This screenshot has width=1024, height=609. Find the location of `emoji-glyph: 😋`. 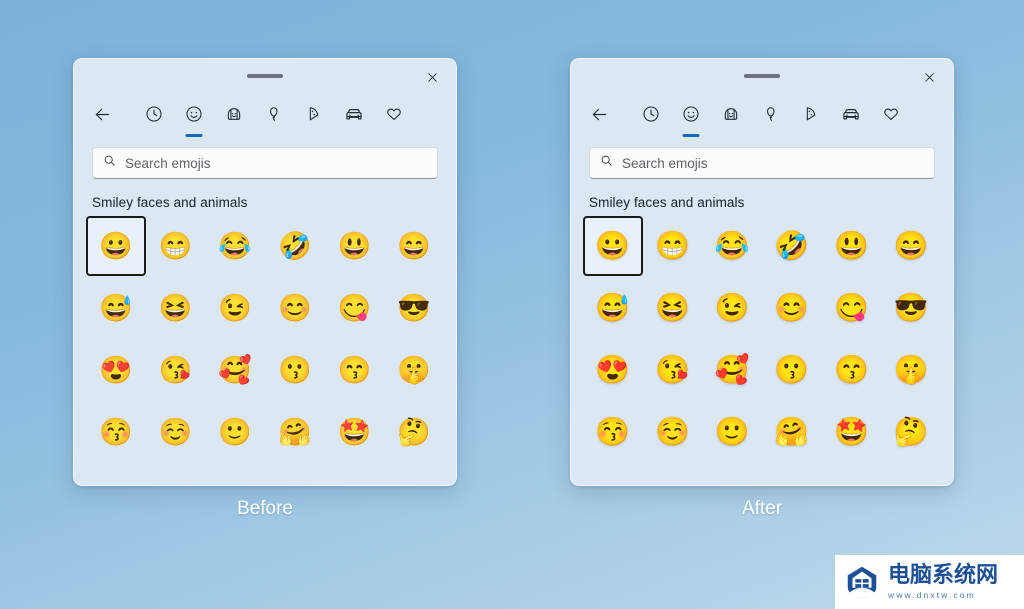

emoji-glyph: 😋 is located at coordinates (851, 307).